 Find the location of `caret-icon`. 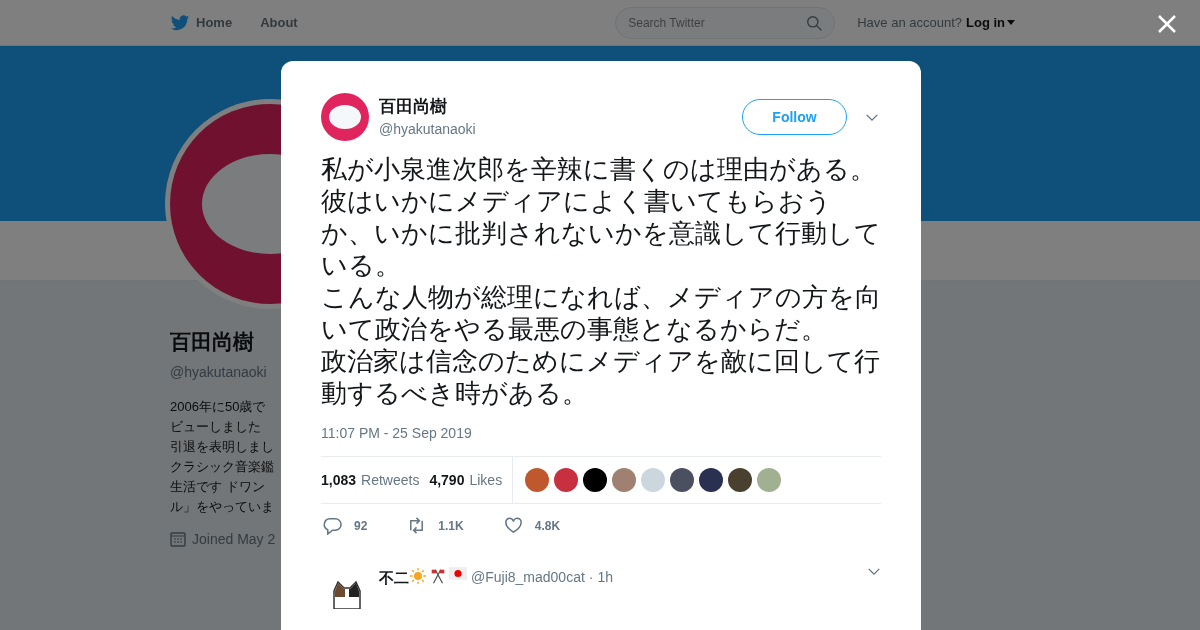

caret-icon is located at coordinates (1011, 22).